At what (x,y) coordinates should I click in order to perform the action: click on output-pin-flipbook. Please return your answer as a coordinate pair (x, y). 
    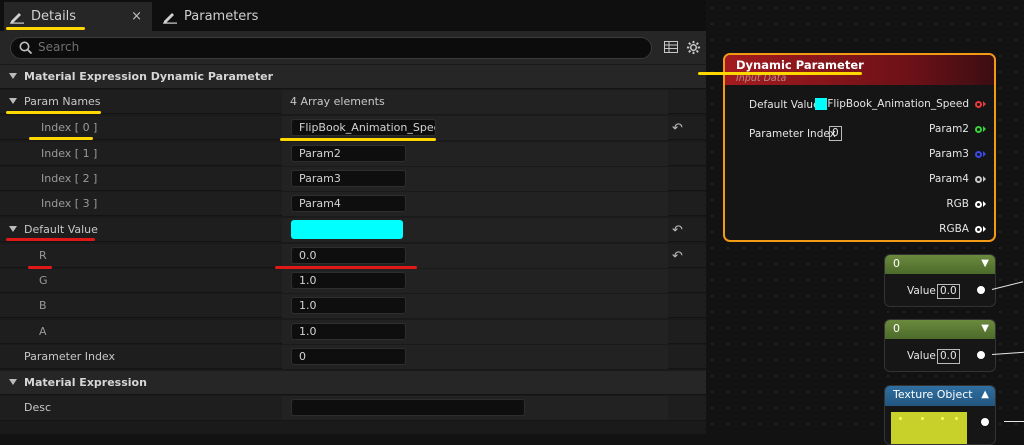
    Looking at the image, I should click on (978, 104).